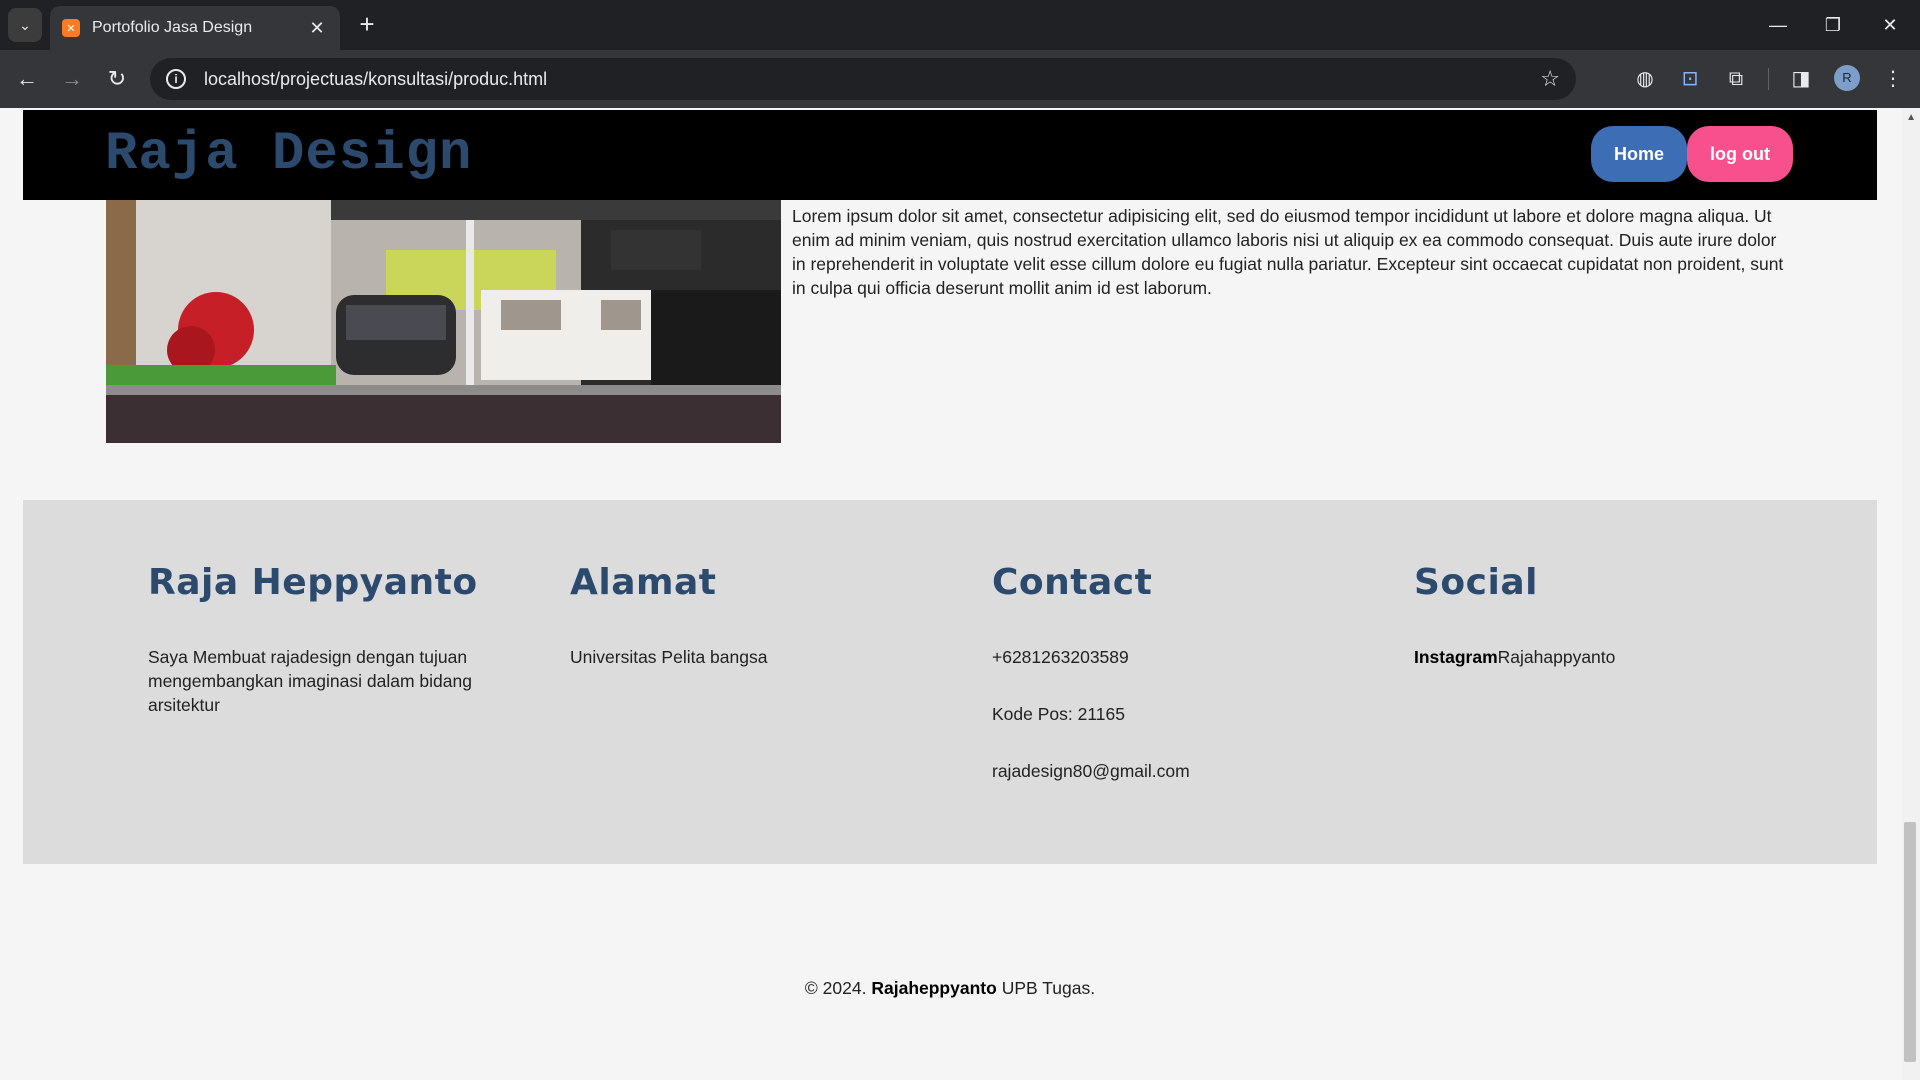  I want to click on social-label: Instagram, so click(1456, 657).